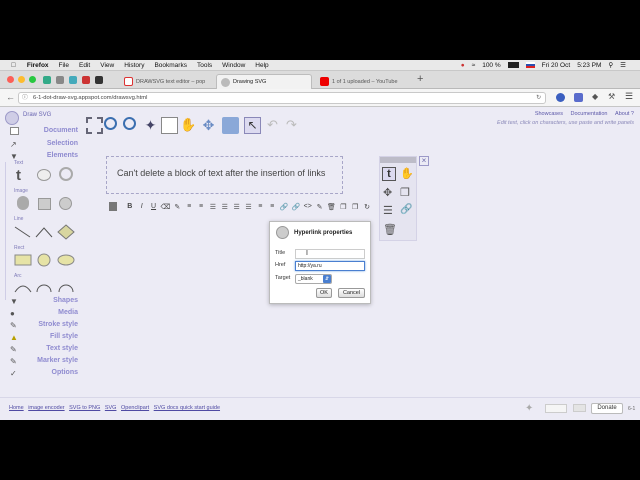 The image size is (640, 480). What do you see at coordinates (261, 65) in the screenshot?
I see `menu-help: Help` at bounding box center [261, 65].